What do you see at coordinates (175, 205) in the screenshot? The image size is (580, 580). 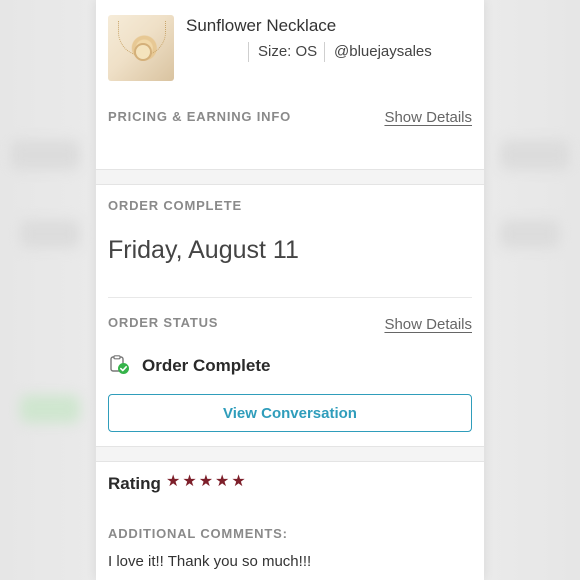 I see `order-complete-label: ORDER COMPLETE` at bounding box center [175, 205].